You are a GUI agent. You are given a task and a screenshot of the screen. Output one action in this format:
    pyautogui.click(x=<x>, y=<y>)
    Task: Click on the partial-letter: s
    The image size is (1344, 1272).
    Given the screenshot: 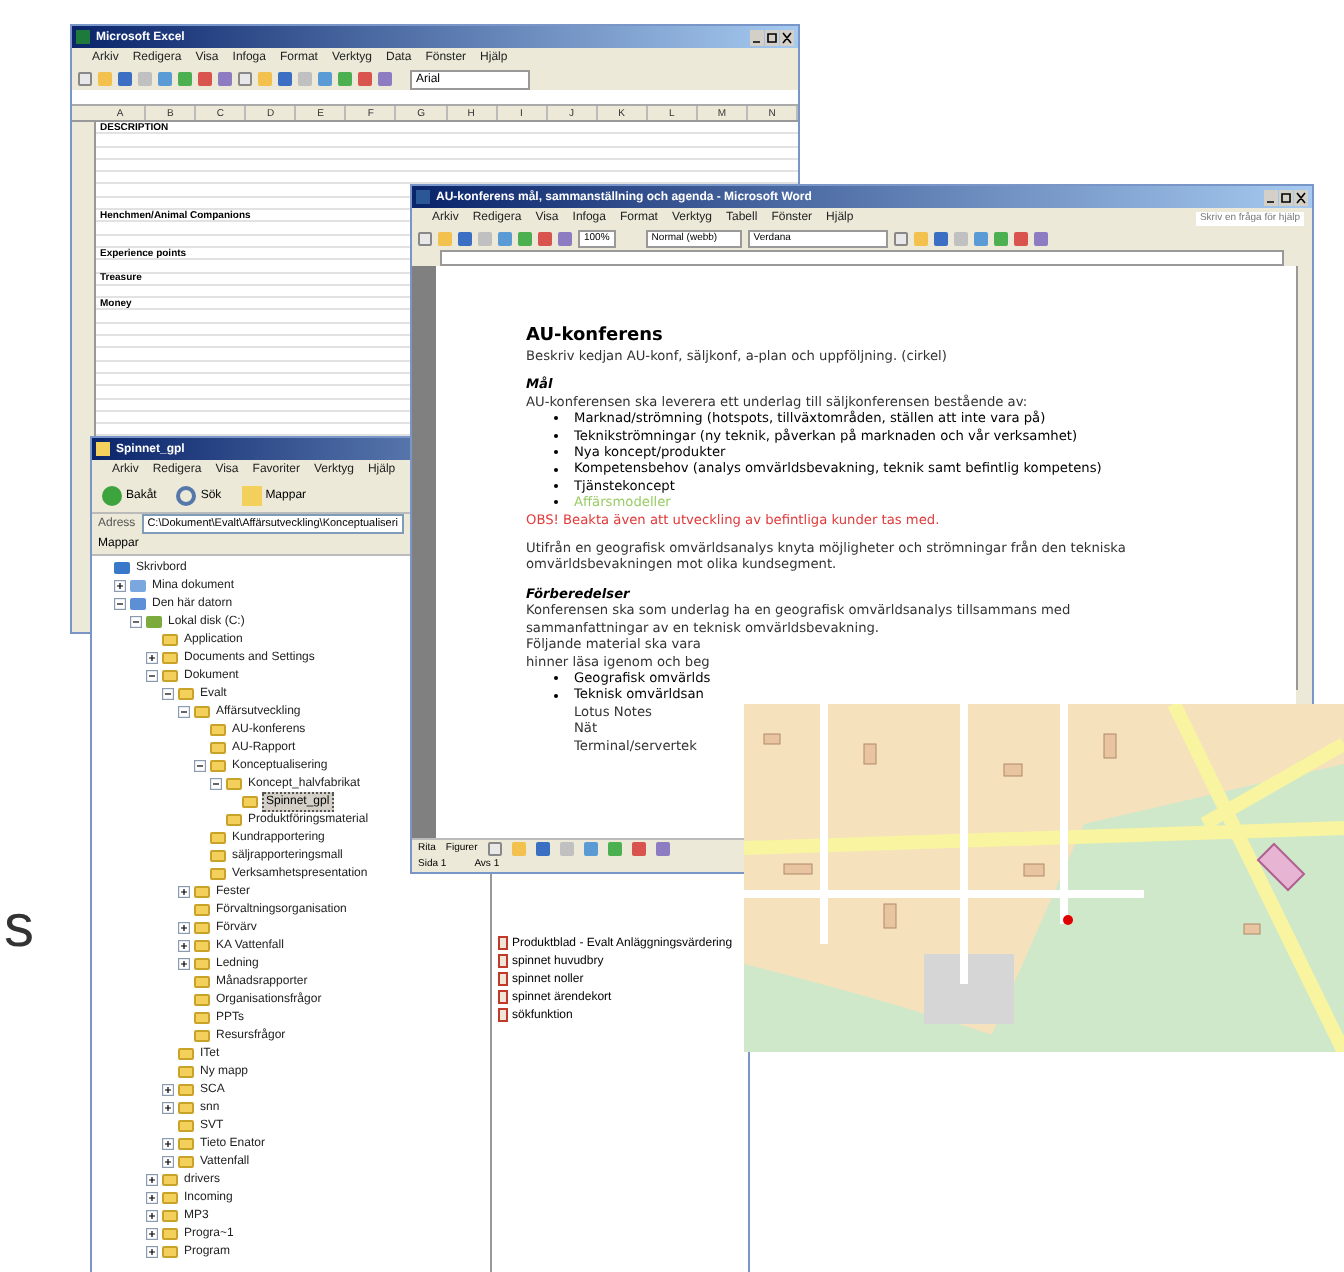 What is the action you would take?
    pyautogui.click(x=19, y=928)
    